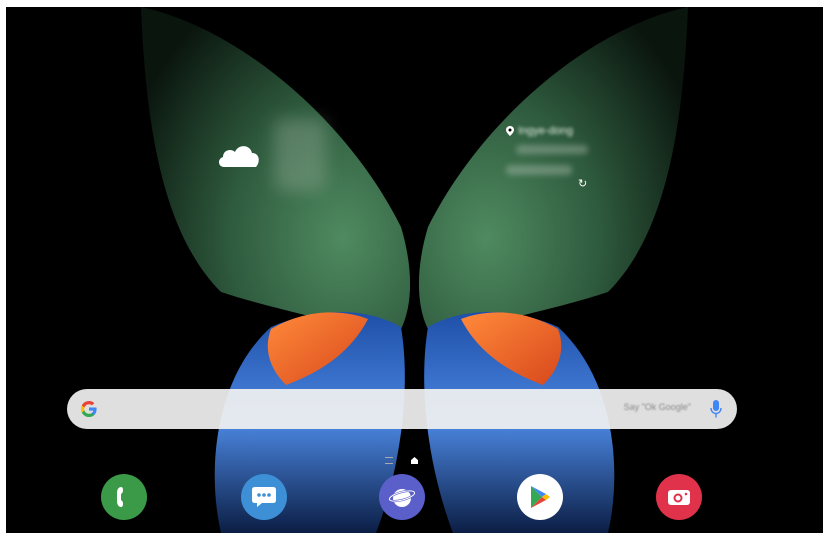 The image size is (829, 533). What do you see at coordinates (89, 409) in the screenshot?
I see `google-g-icon` at bounding box center [89, 409].